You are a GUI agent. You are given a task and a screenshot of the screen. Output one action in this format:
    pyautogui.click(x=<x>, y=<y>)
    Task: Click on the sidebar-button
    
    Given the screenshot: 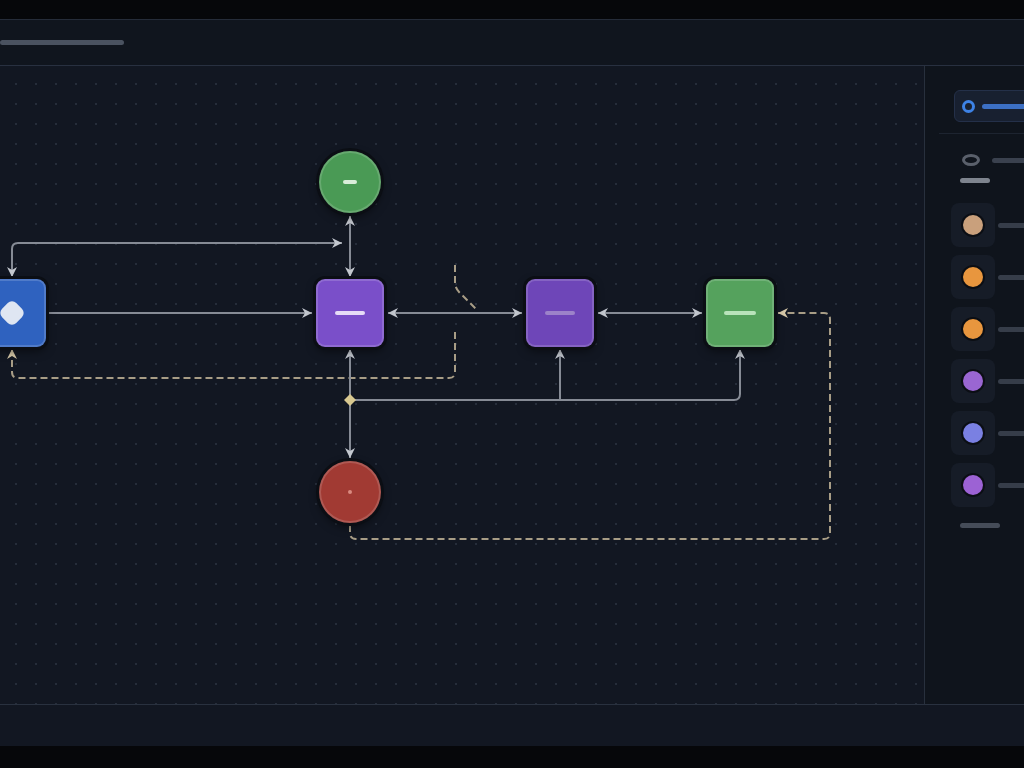 What is the action you would take?
    pyautogui.click(x=989, y=106)
    